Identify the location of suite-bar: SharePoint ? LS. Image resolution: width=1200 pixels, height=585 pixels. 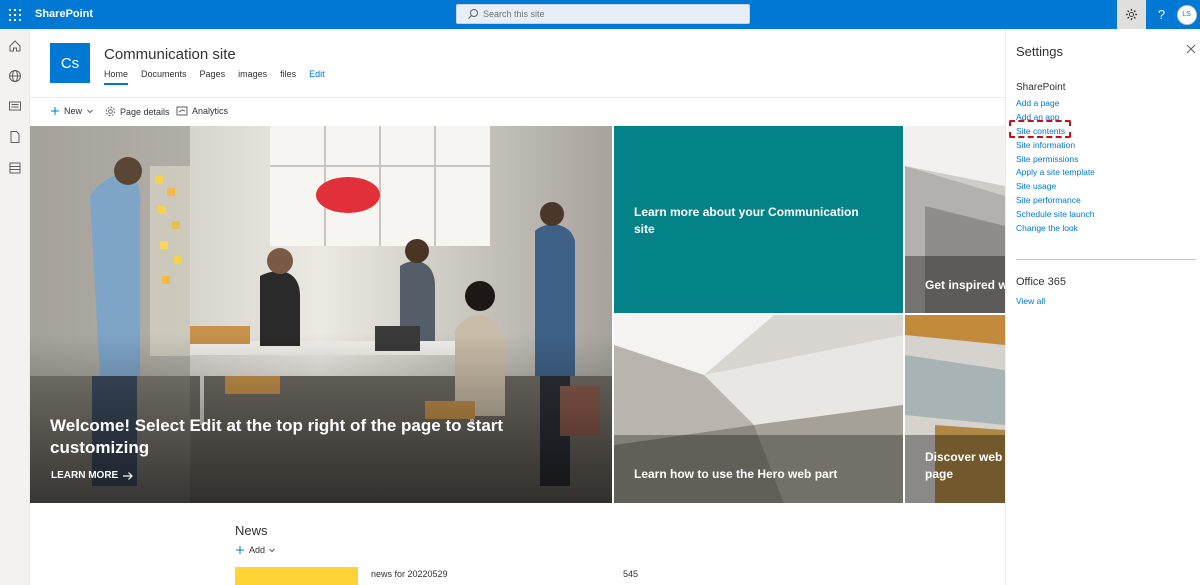
(600, 14).